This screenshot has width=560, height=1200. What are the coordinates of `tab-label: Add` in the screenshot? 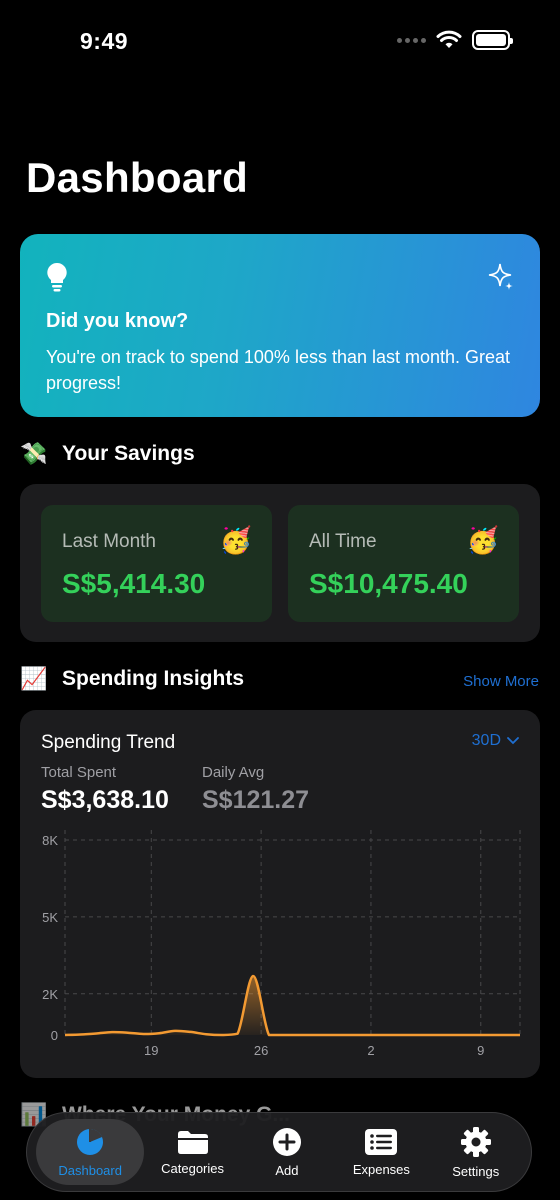 It's located at (287, 1170).